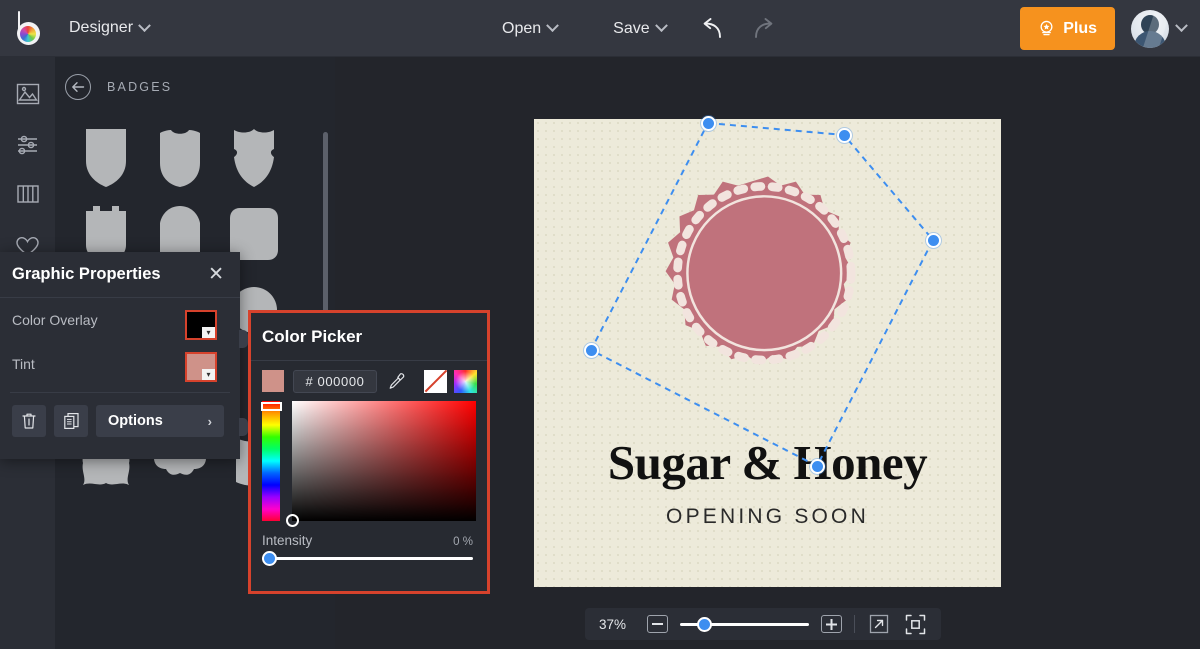  I want to click on color-picker-popup: Color Picker # 000000 Intensity 0 %, so click(369, 452).